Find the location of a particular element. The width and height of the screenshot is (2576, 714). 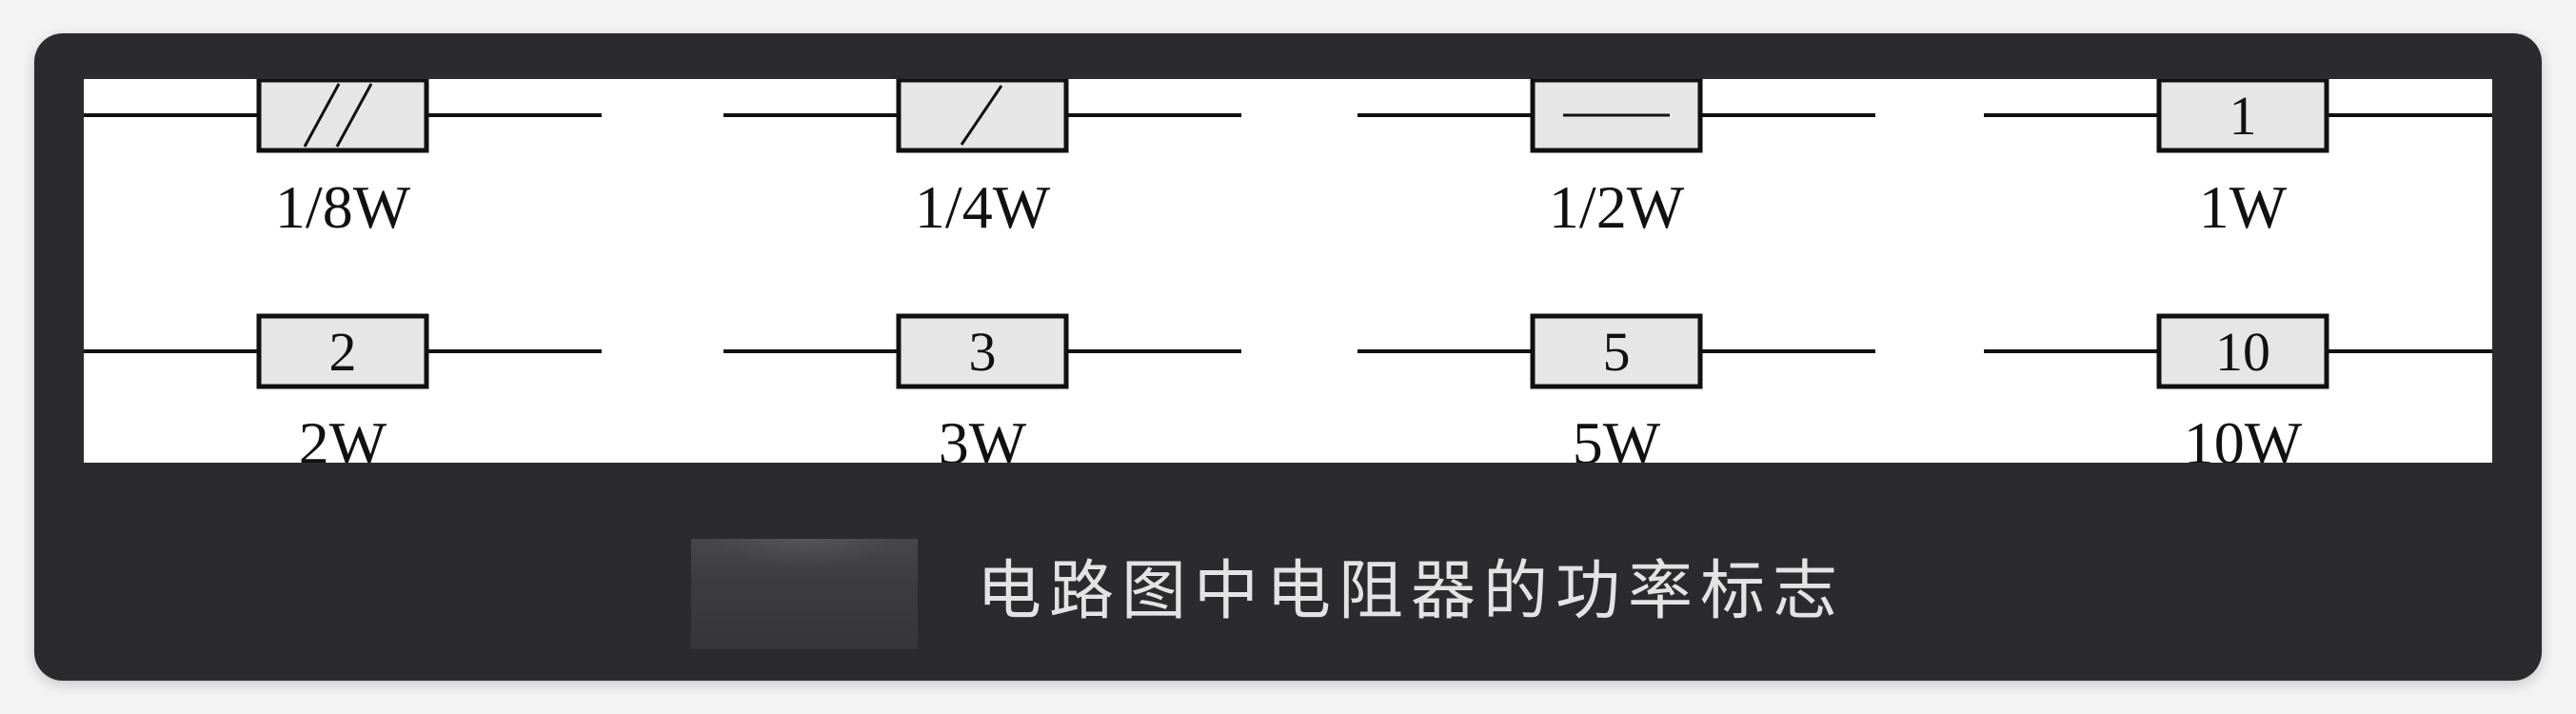

power-rating-label-r2-c2: 3W is located at coordinates (983, 436).